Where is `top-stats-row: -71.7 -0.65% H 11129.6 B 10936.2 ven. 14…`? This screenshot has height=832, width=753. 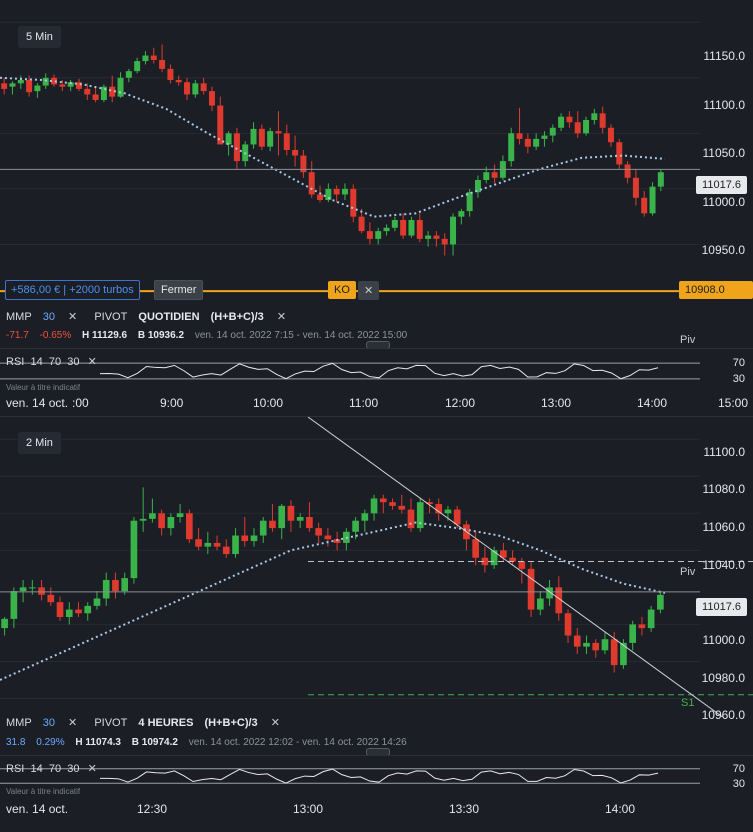 top-stats-row: -71.7 -0.65% H 11129.6 B 10936.2 ven. 14… is located at coordinates (210, 335).